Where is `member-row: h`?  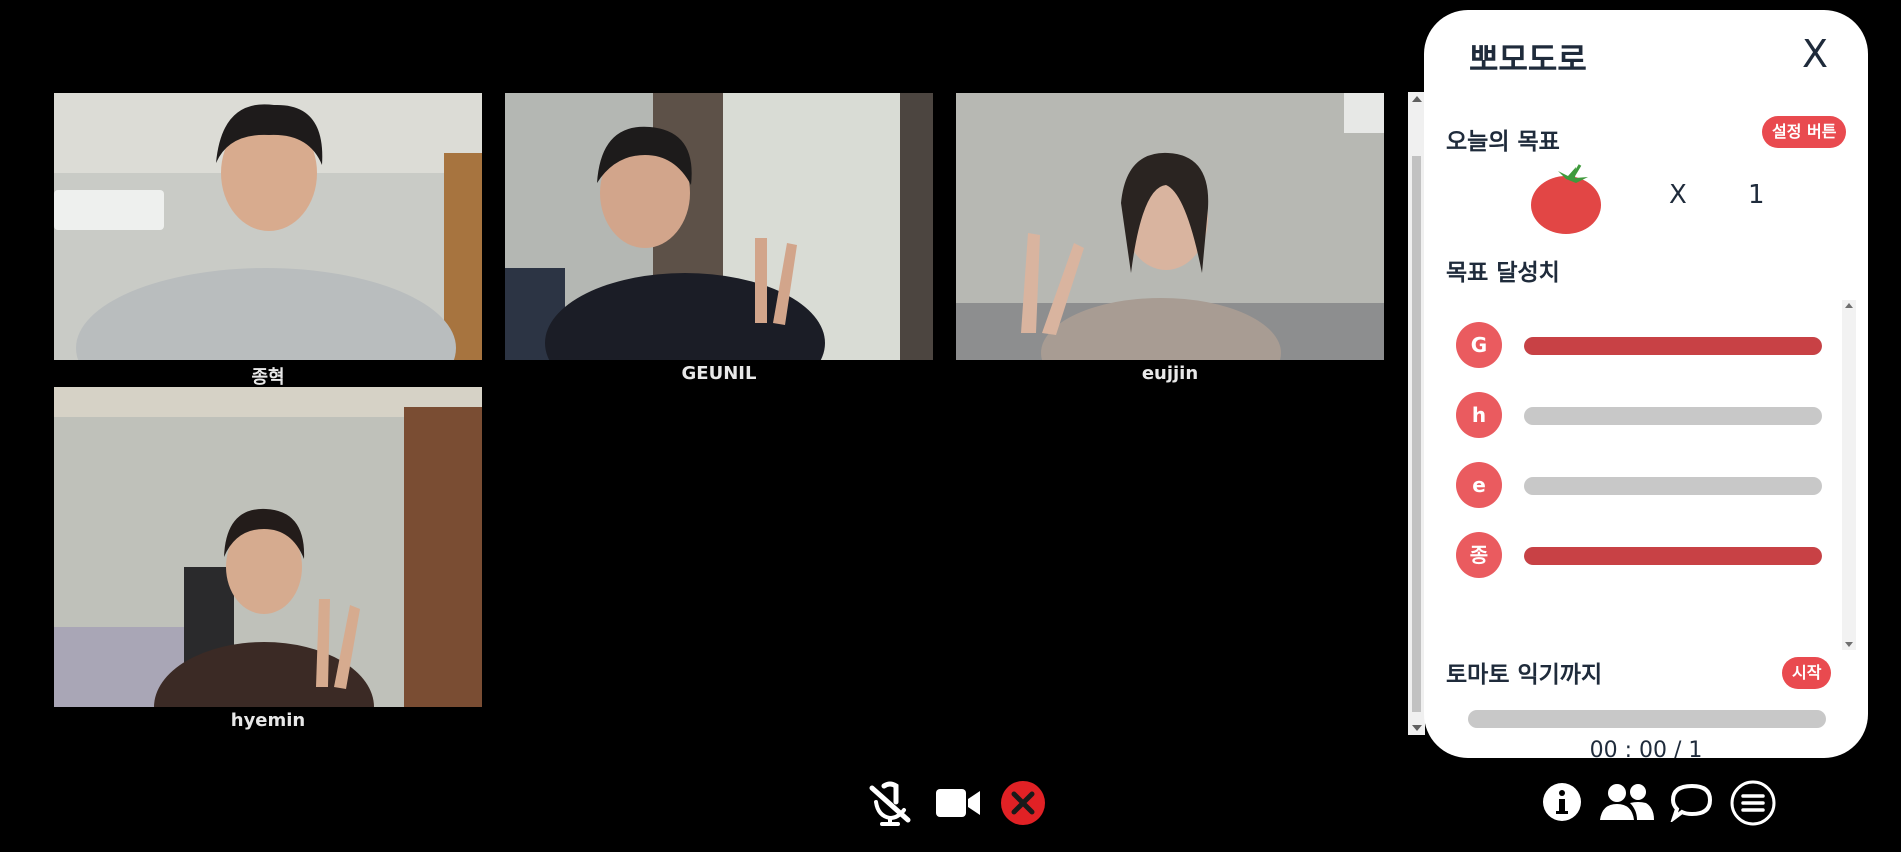 member-row: h is located at coordinates (1646, 416).